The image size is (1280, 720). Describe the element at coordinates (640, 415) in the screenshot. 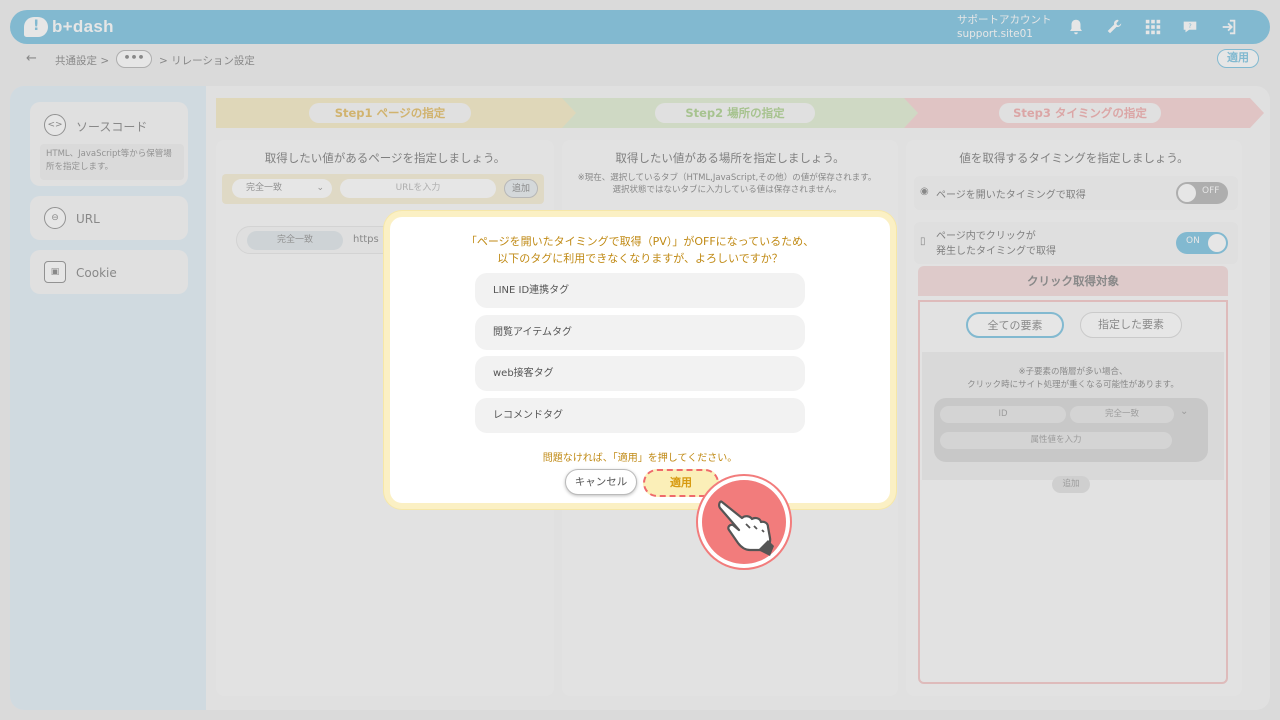

I see `tag-list-item: レコメンドタグ` at that location.